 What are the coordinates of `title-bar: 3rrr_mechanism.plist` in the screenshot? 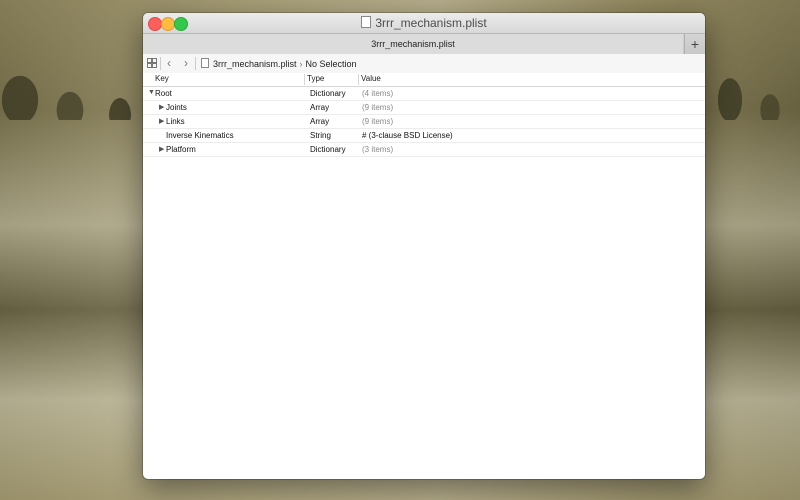 It's located at (424, 23).